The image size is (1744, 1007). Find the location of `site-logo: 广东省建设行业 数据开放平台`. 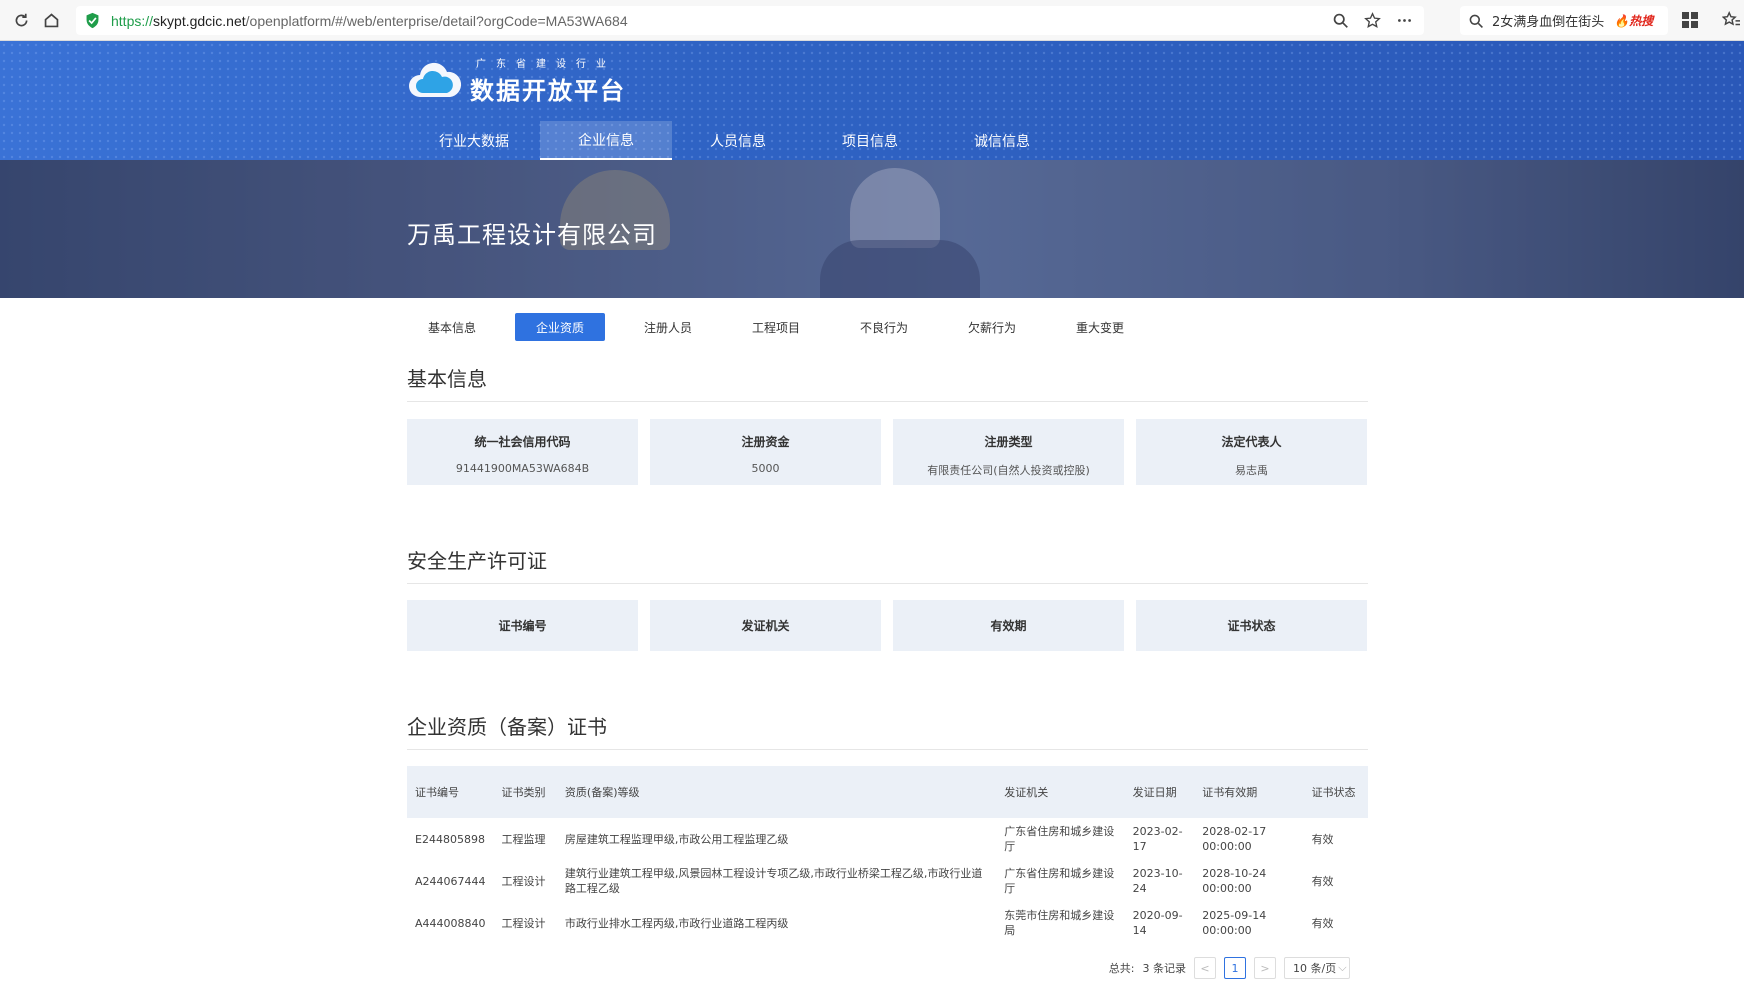

site-logo: 广东省建设行业 数据开放平台 is located at coordinates (516, 80).